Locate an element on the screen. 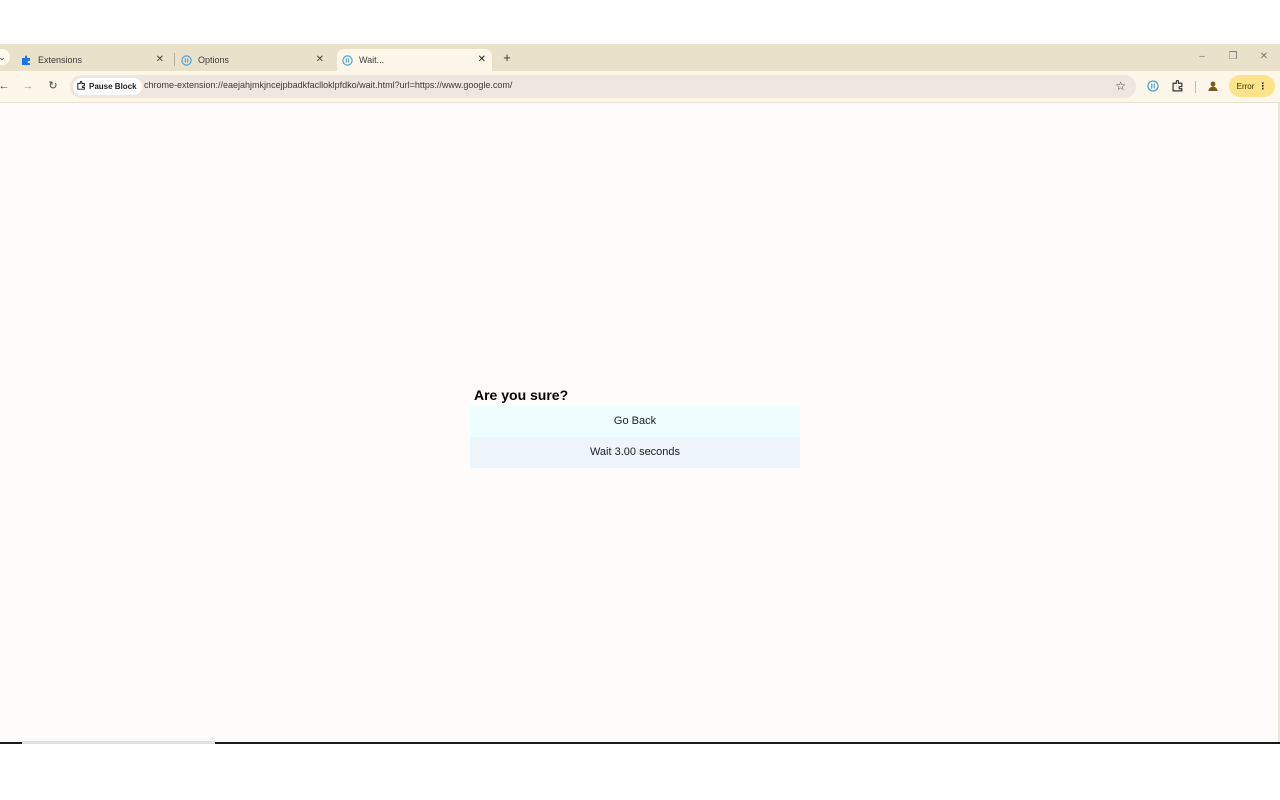 Image resolution: width=1280 pixels, height=800 pixels. tab-options: Options ✕ is located at coordinates (245, 60).